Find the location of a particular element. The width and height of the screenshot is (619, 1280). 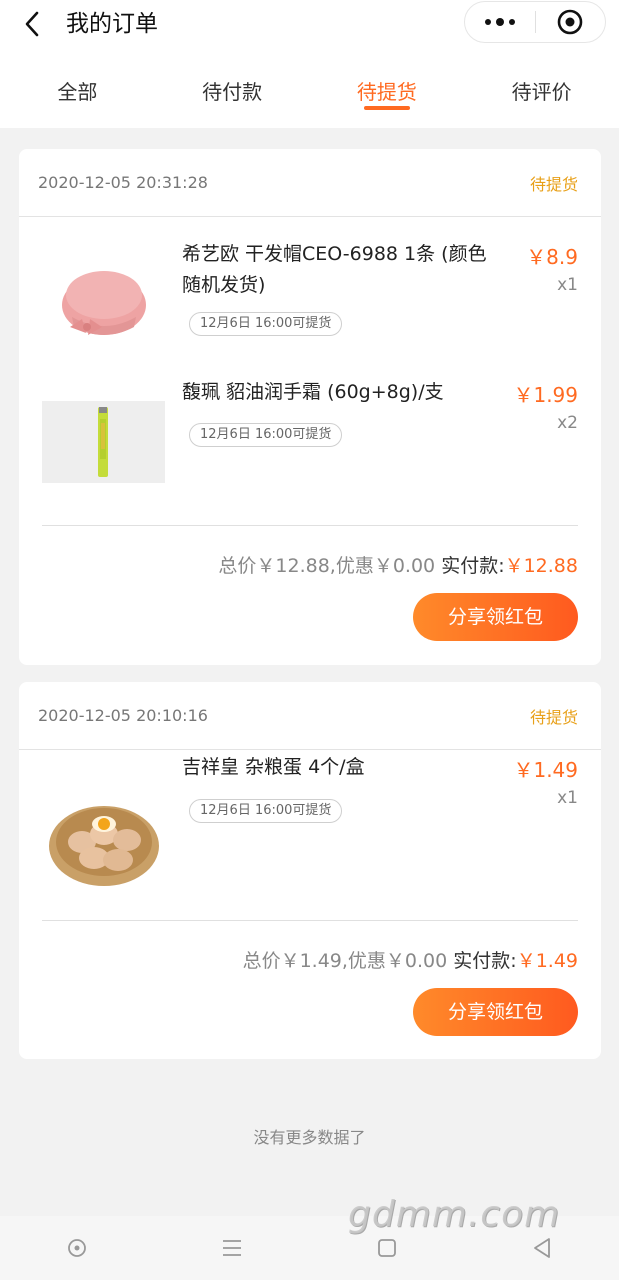

order-summary: 总价￥12.88,优惠￥0.00 实付款:￥12.88 is located at coordinates (398, 564).